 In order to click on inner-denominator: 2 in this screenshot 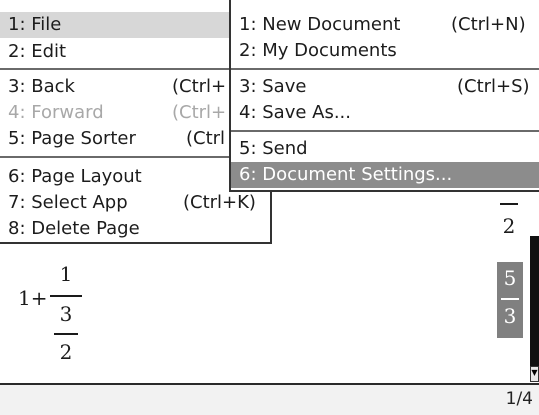, I will do `click(66, 352)`.